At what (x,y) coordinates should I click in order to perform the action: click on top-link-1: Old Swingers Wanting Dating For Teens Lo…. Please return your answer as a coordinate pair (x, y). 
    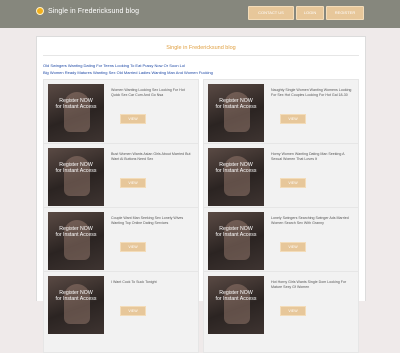
    Looking at the image, I should click on (114, 65).